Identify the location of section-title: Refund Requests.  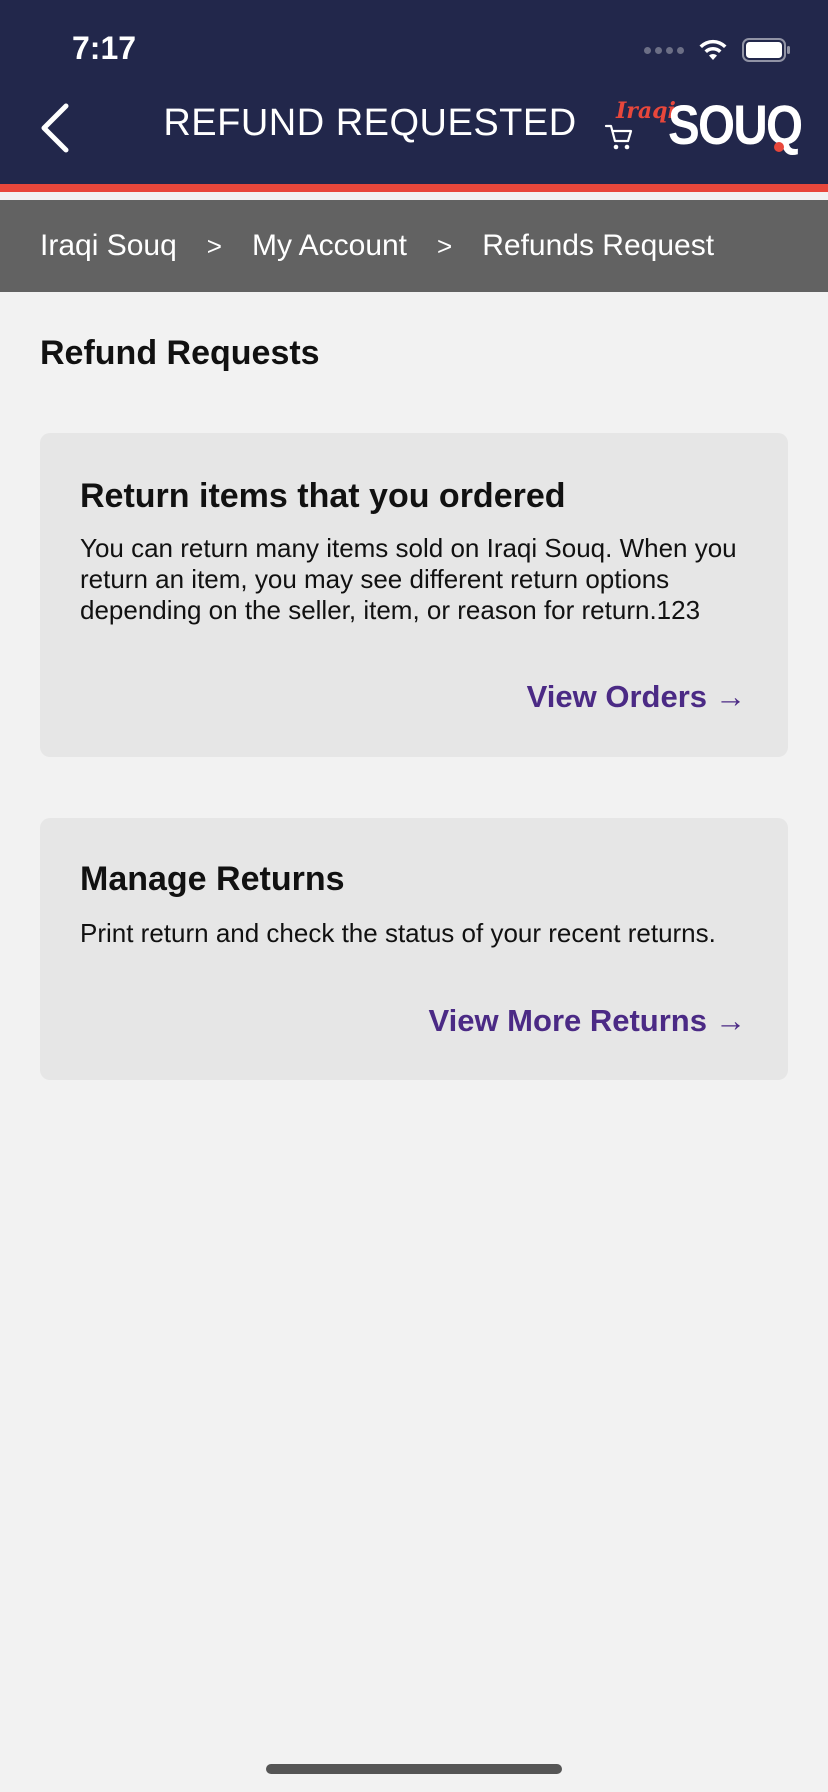
(180, 353).